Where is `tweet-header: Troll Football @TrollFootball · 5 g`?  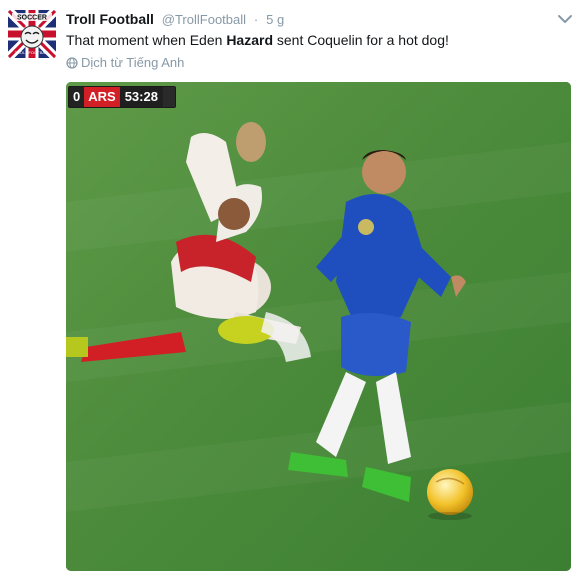
tweet-header: Troll Football @TrollFootball · 5 g is located at coordinates (175, 19).